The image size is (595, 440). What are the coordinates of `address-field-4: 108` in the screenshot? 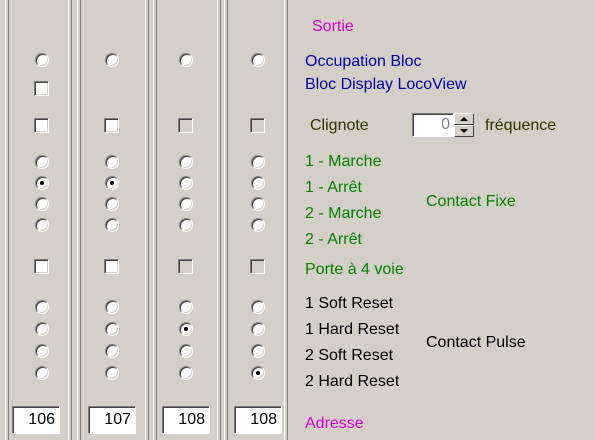 It's located at (258, 420).